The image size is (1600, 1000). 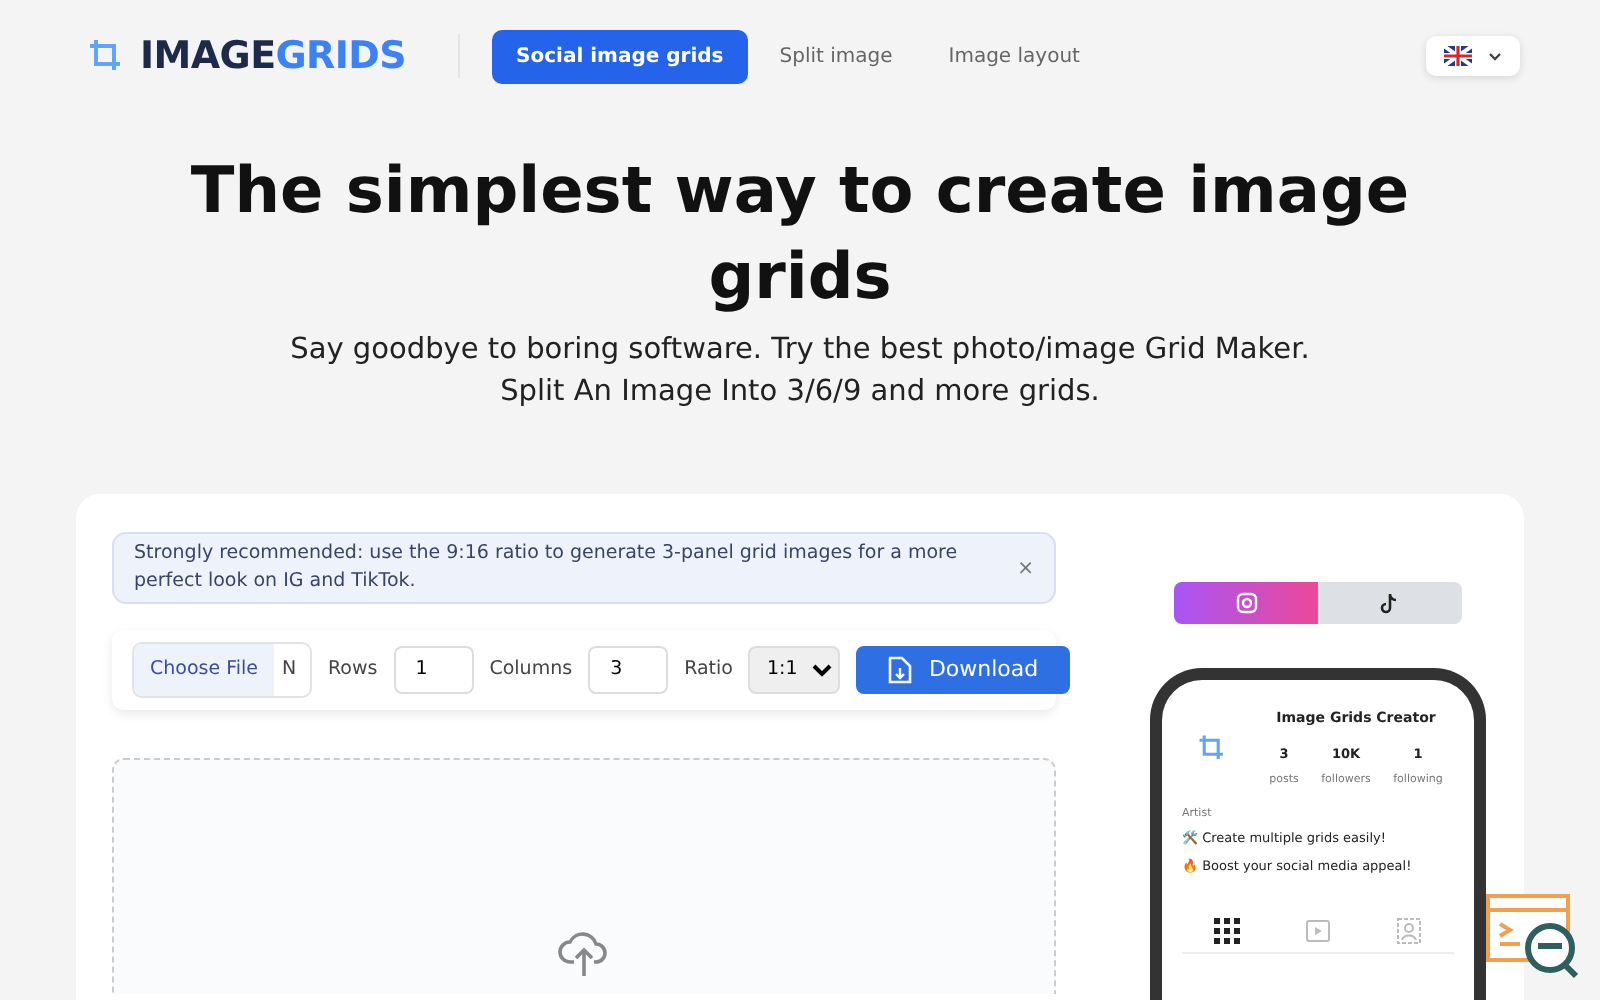 What do you see at coordinates (800, 351) in the screenshot?
I see `hero-subtitle: Say goodbye to boring software. Try the best photo/image Grid Maker.` at bounding box center [800, 351].